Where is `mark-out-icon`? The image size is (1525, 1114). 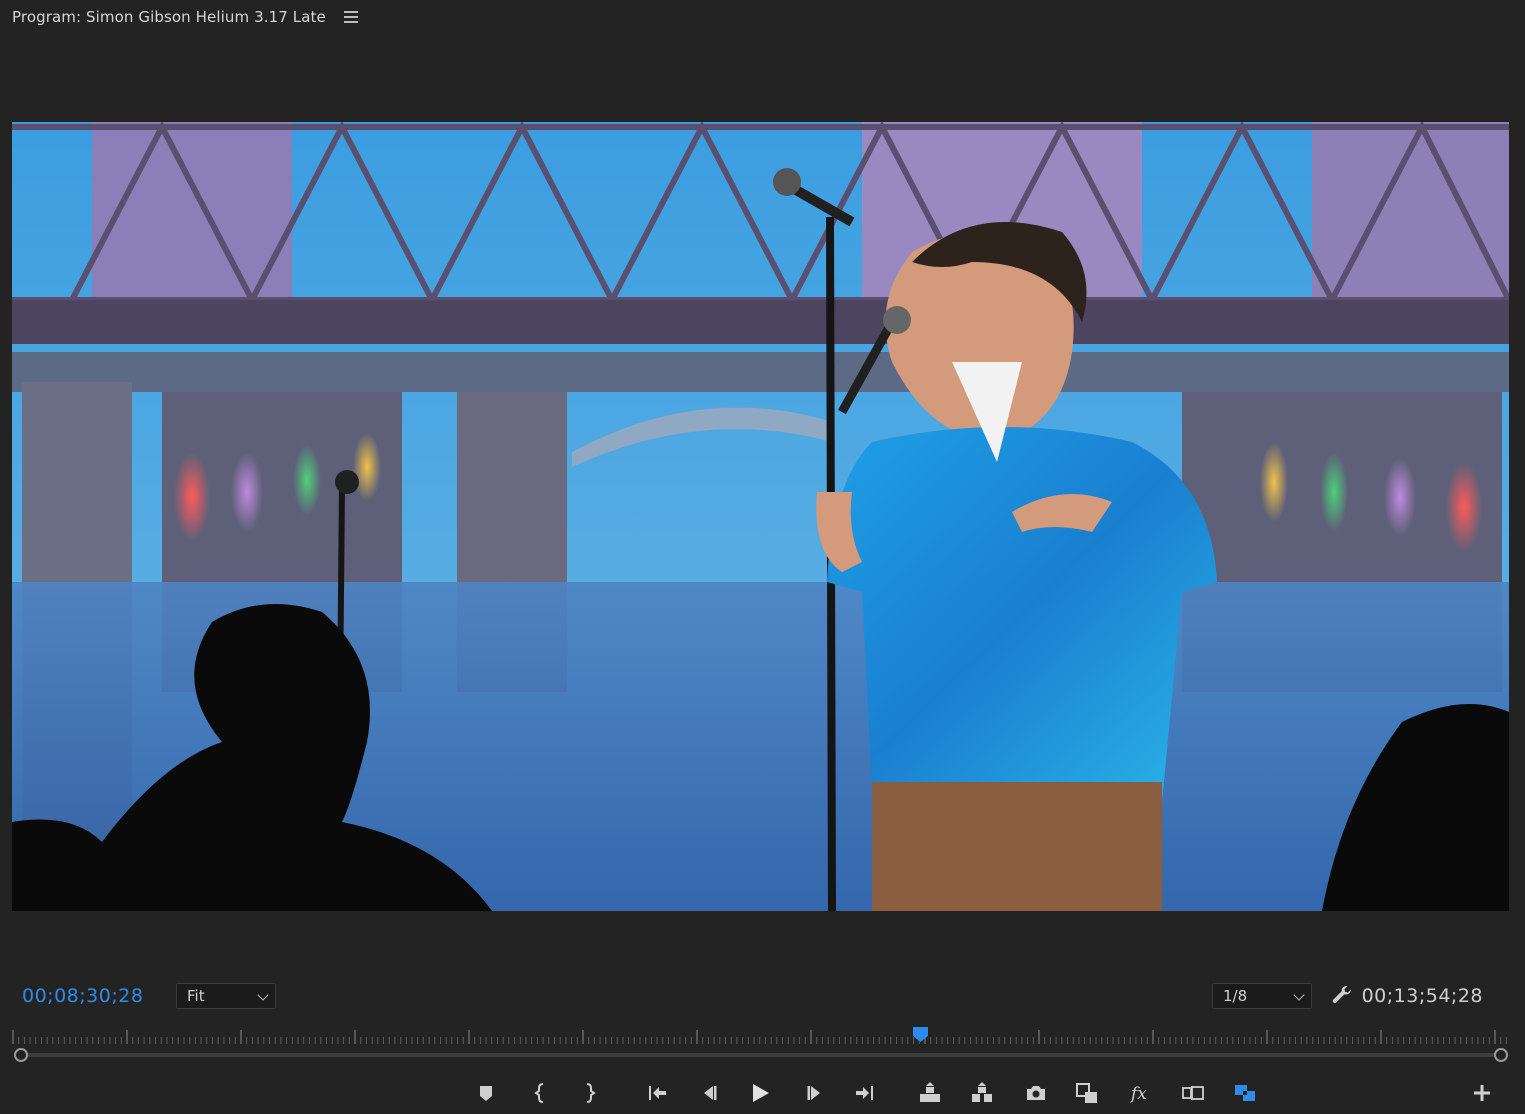 mark-out-icon is located at coordinates (589, 1093).